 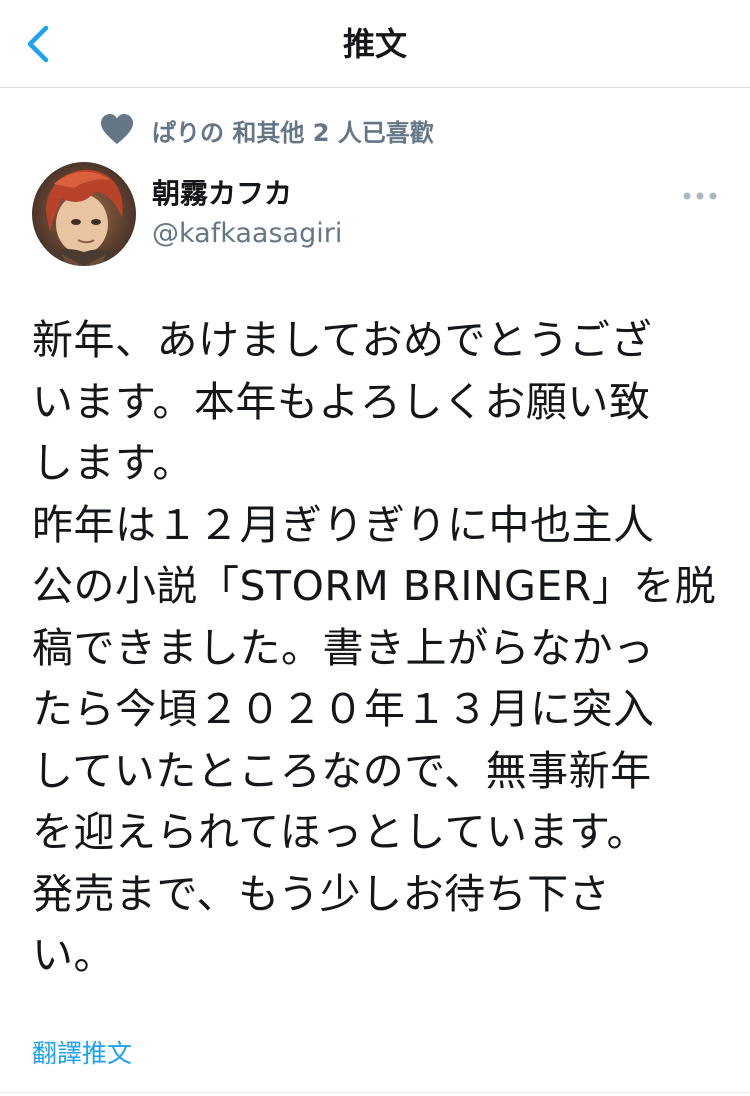 What do you see at coordinates (341, 401) in the screenshot?
I see `tweet-text-line: います。本年もよろしくお願い致` at bounding box center [341, 401].